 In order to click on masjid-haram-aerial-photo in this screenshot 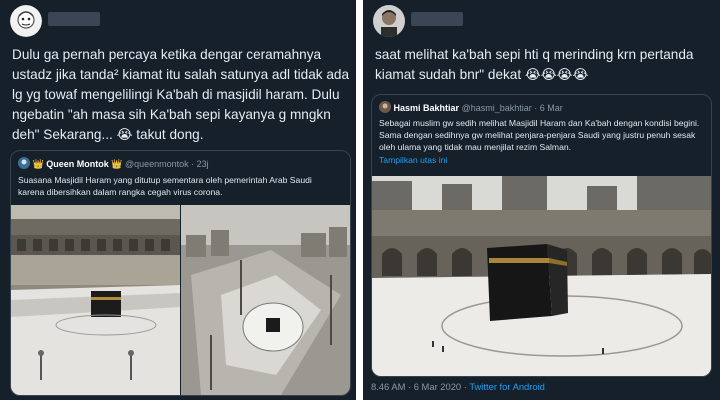, I will do `click(265, 300)`.